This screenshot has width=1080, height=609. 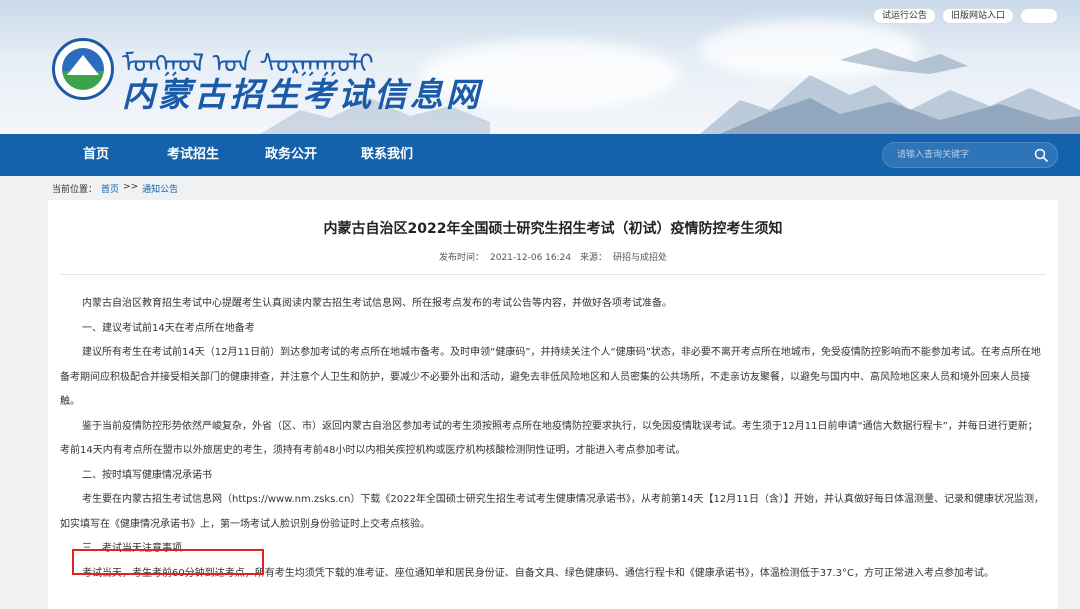 I want to click on extra-top-link, so click(x=1039, y=16).